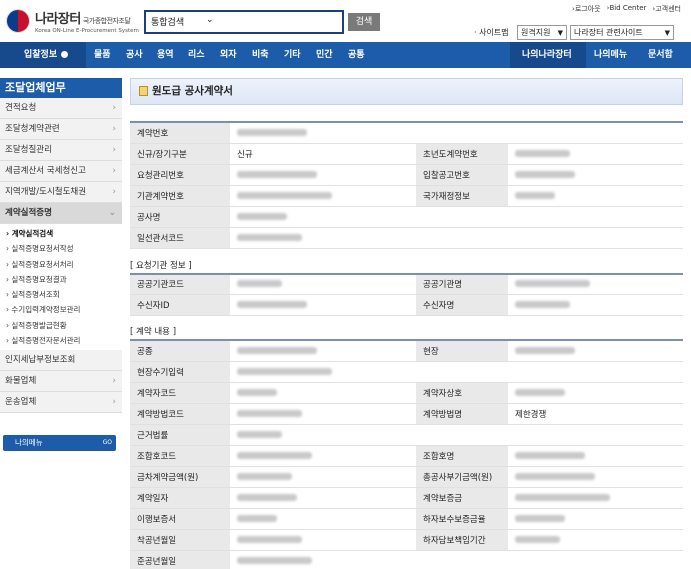  What do you see at coordinates (196, 55) in the screenshot?
I see `nav-item-lease: 리스` at bounding box center [196, 55].